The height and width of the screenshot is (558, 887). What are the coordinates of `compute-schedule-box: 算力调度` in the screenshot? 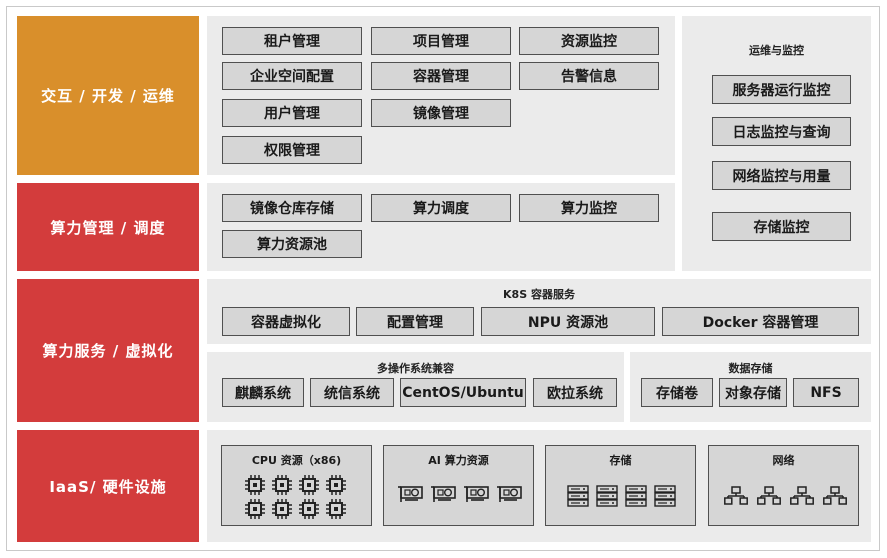 It's located at (441, 208).